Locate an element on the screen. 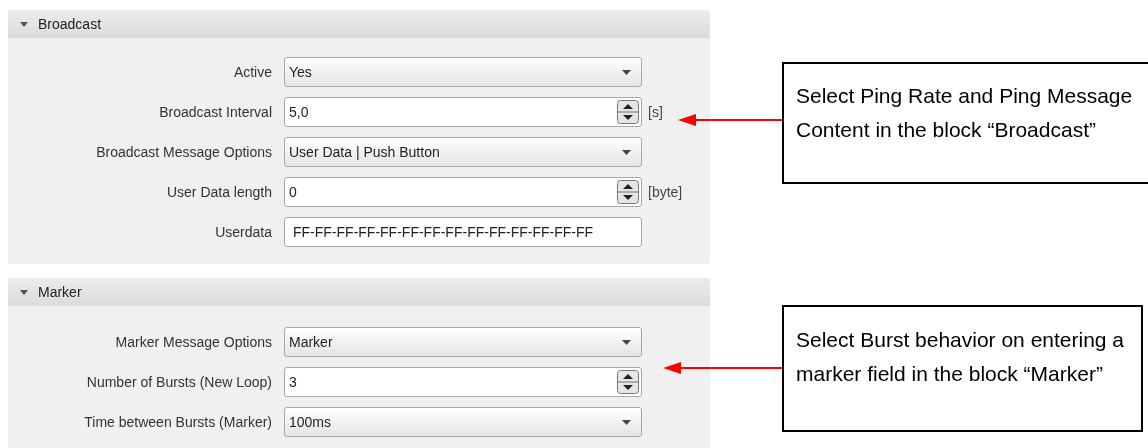  callout-box: Select Burst behavior on entering a marker field in the block “Marker” is located at coordinates (962, 368).